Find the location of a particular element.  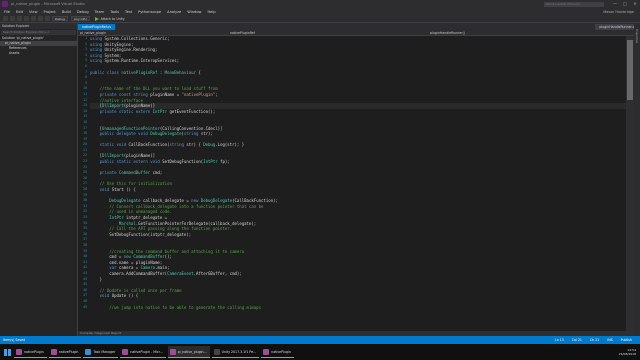

attach-button: Attach to Unity is located at coordinates (109, 18).